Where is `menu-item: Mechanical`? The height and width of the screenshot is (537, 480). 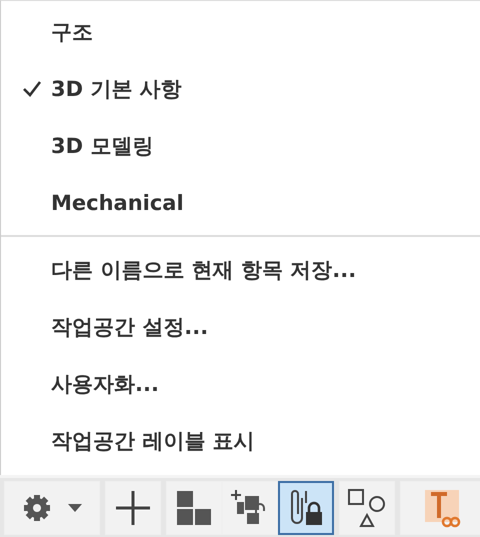 menu-item: Mechanical is located at coordinates (240, 202).